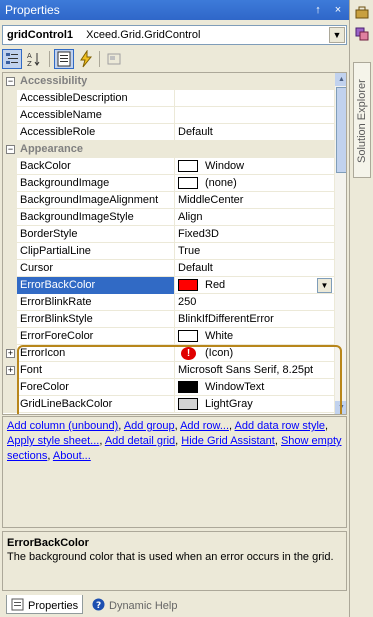 Image resolution: width=373 pixels, height=617 pixels. What do you see at coordinates (140, 441) in the screenshot?
I see `command-link: Add detail grid` at bounding box center [140, 441].